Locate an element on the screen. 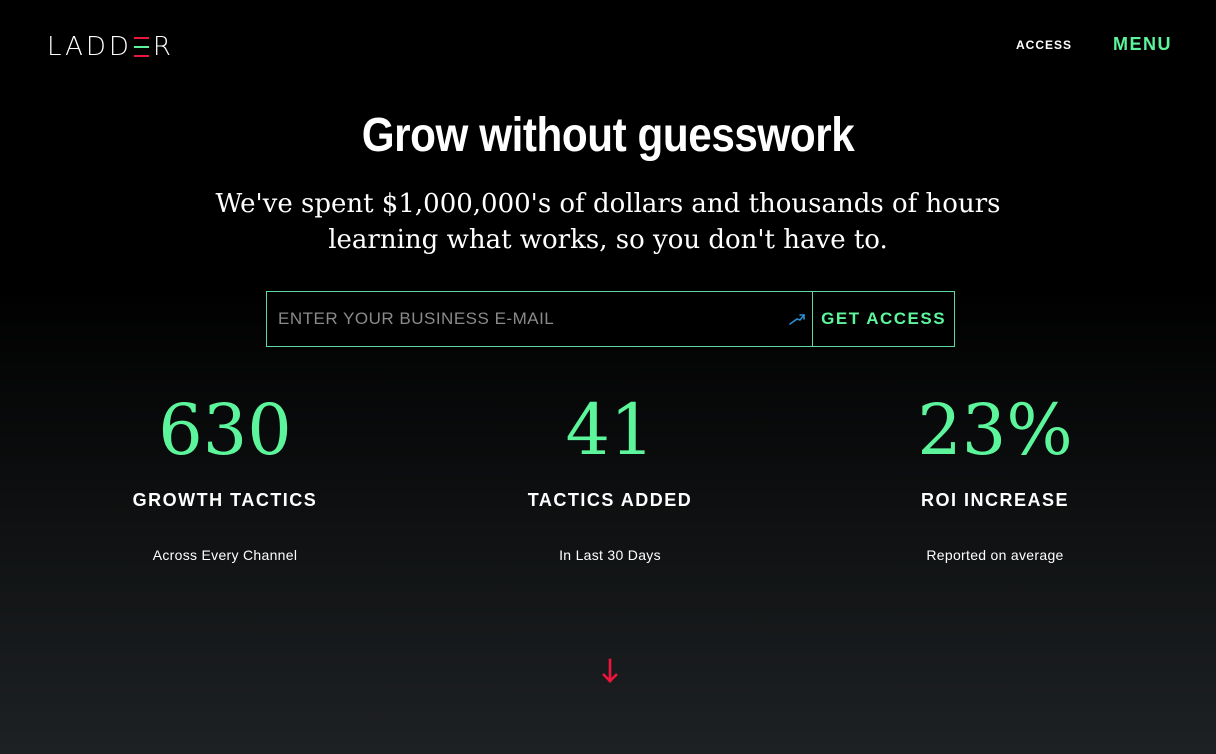 The height and width of the screenshot is (754, 1216). logo-e-bar-top is located at coordinates (141, 38).